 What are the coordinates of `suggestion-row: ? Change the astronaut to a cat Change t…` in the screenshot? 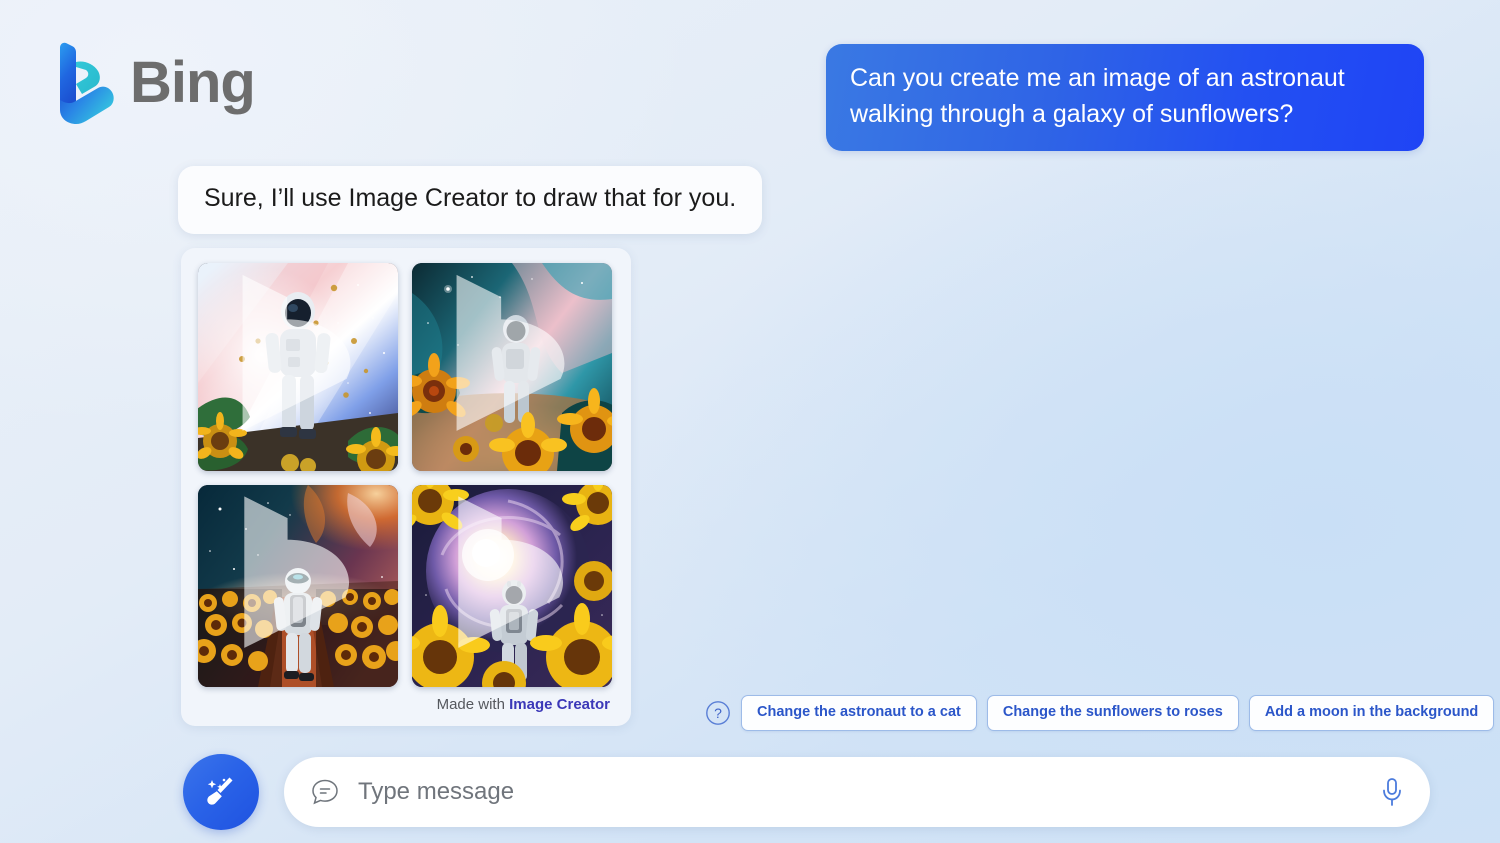 It's located at (1100, 713).